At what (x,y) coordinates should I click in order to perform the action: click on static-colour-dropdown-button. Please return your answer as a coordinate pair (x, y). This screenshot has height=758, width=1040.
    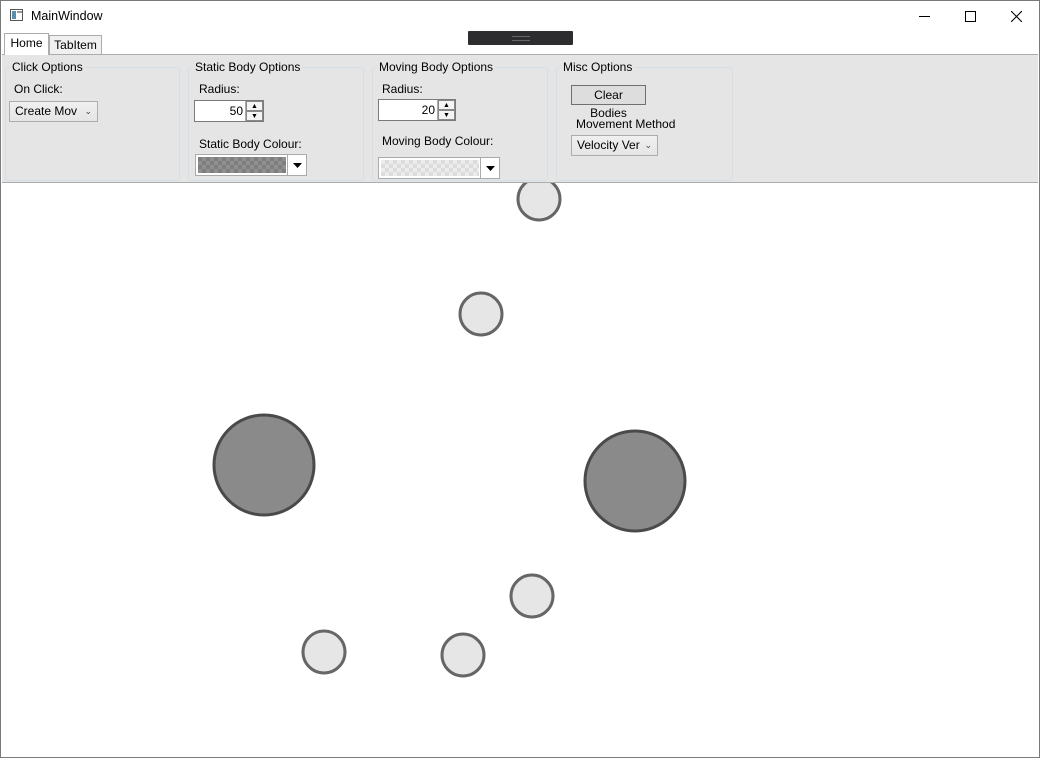
    Looking at the image, I should click on (296, 165).